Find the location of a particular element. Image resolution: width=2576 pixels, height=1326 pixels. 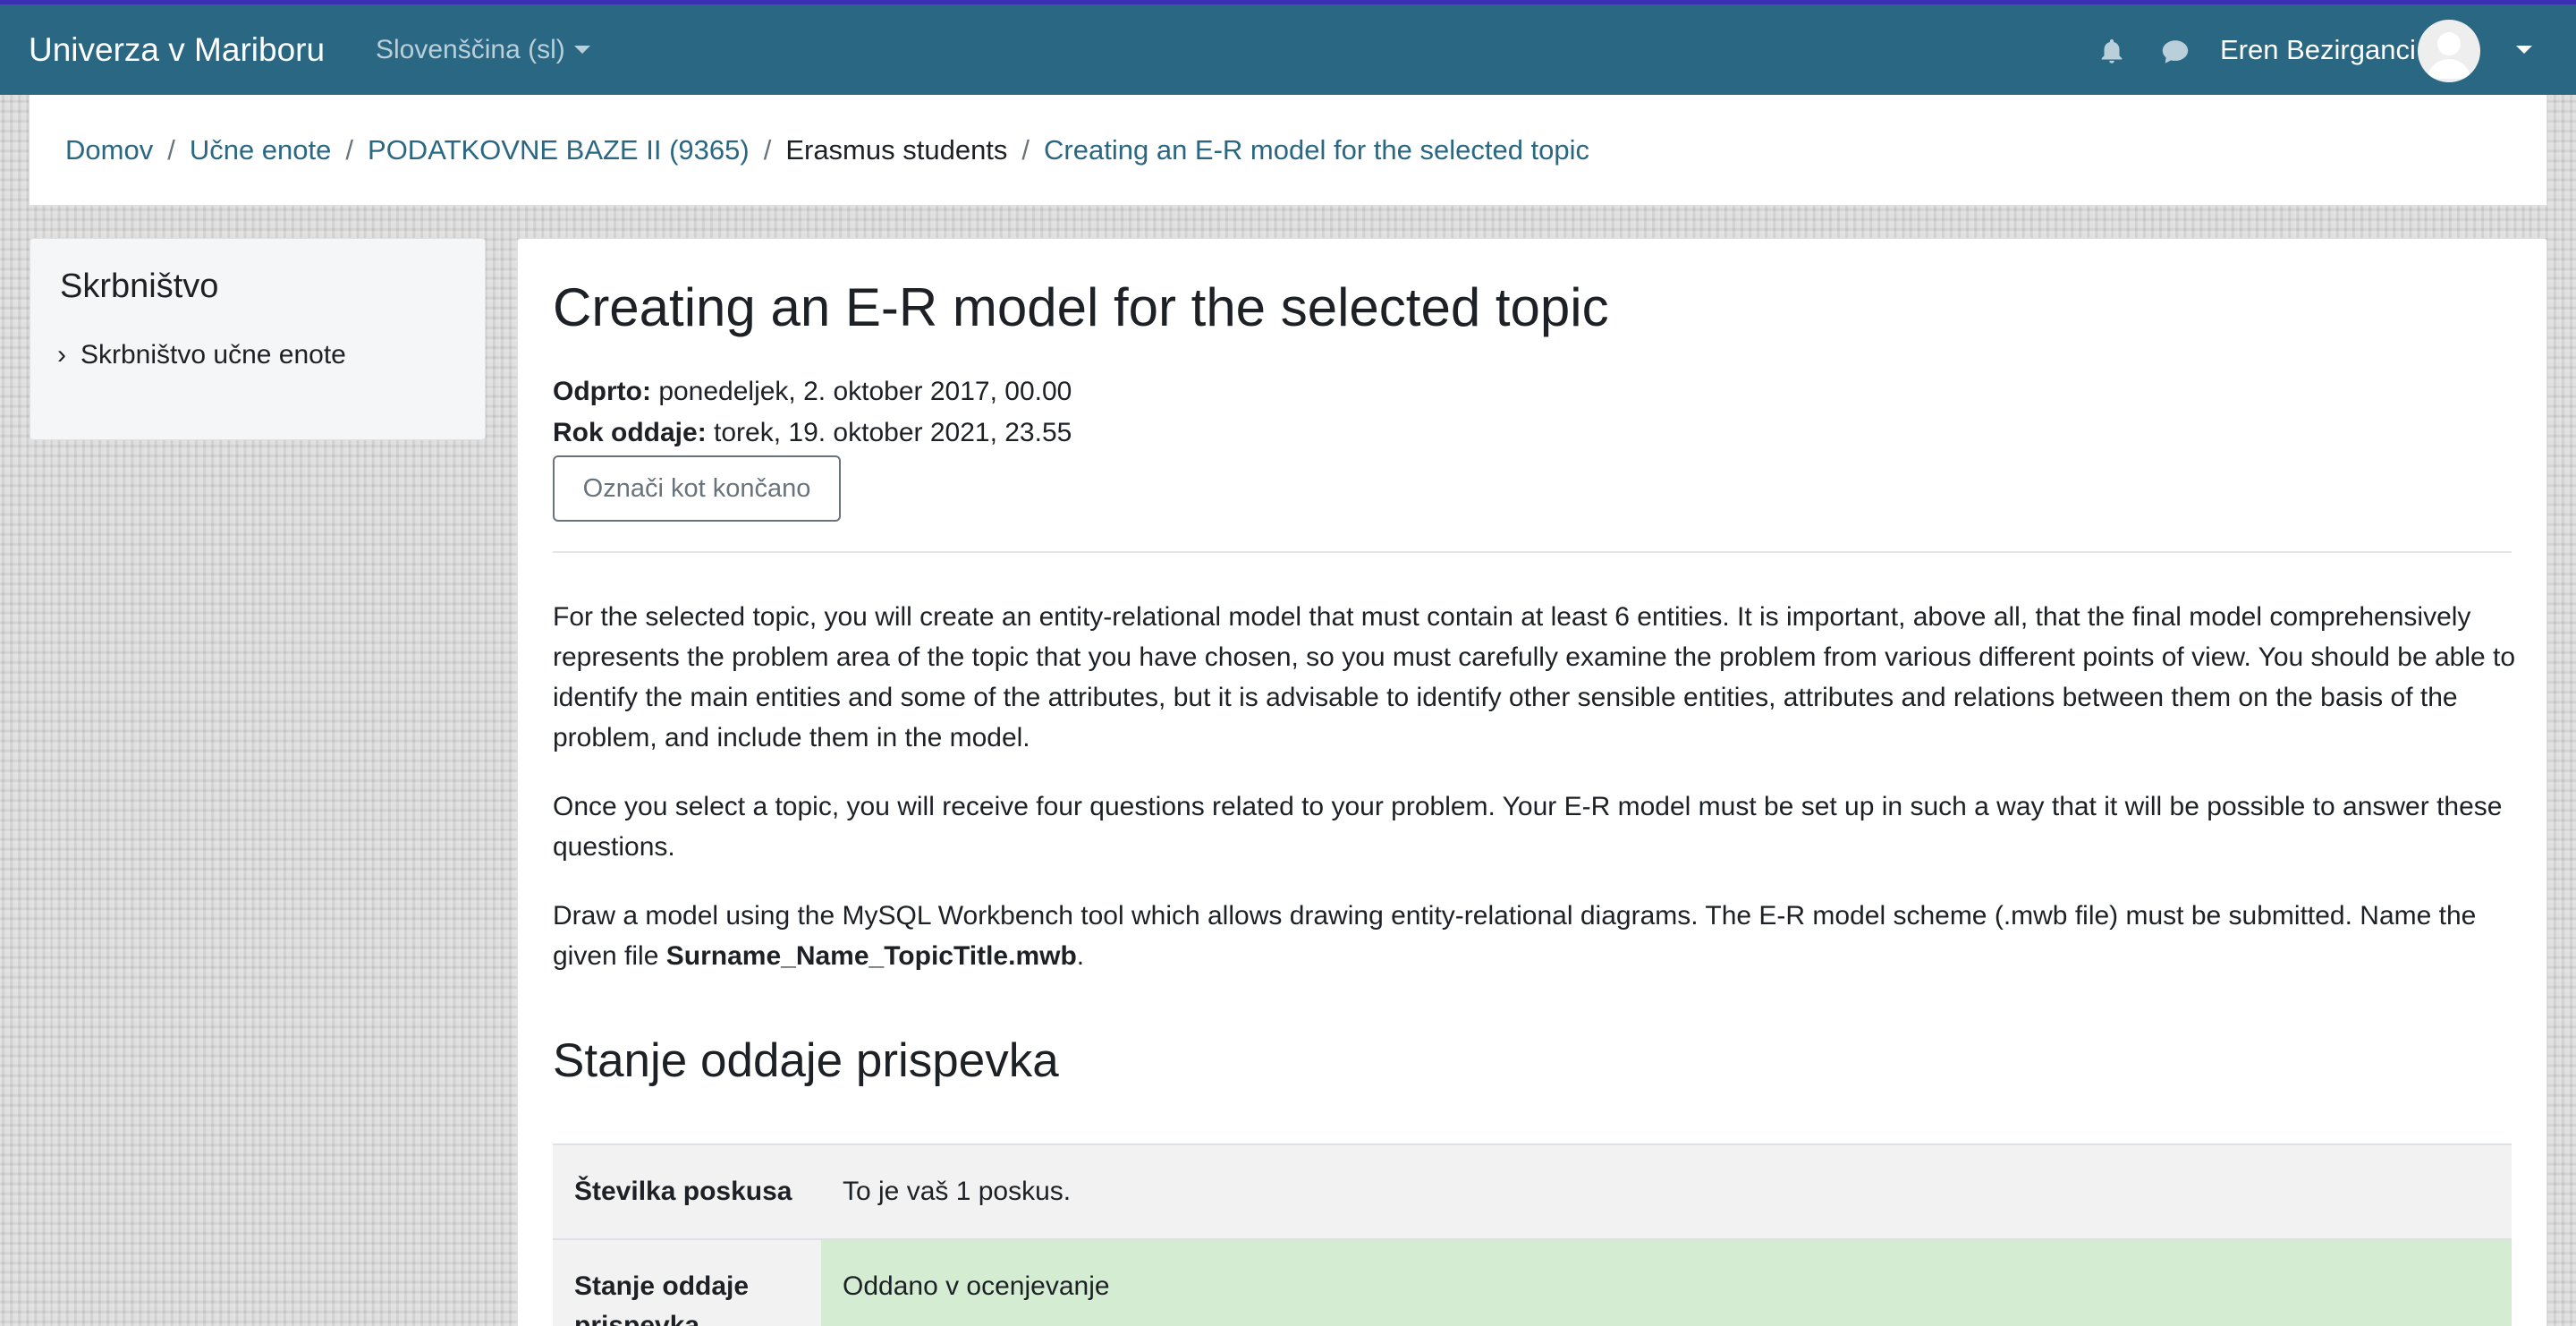

user-menu-chevron-down-icon is located at coordinates (2524, 50).